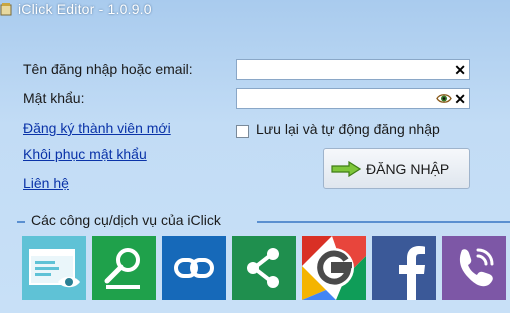 This screenshot has width=510, height=313. Describe the element at coordinates (85, 154) in the screenshot. I see `recover-password-link: Khôi phục mật khẩu` at that location.